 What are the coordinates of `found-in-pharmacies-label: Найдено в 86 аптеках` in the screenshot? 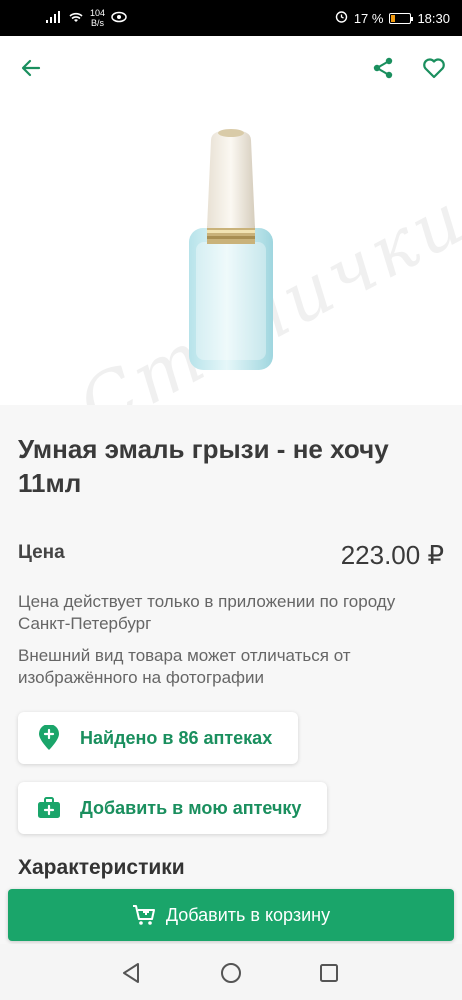 It's located at (176, 737).